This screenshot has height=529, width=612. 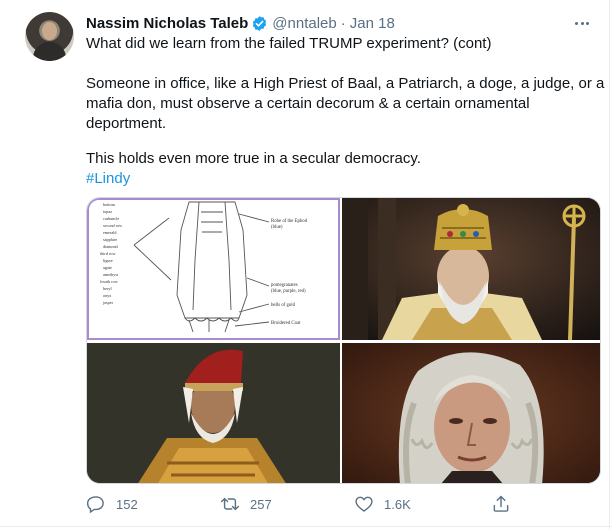 What do you see at coordinates (343, 504) in the screenshot?
I see `tweet-actions: 152 257 1.6K` at bounding box center [343, 504].